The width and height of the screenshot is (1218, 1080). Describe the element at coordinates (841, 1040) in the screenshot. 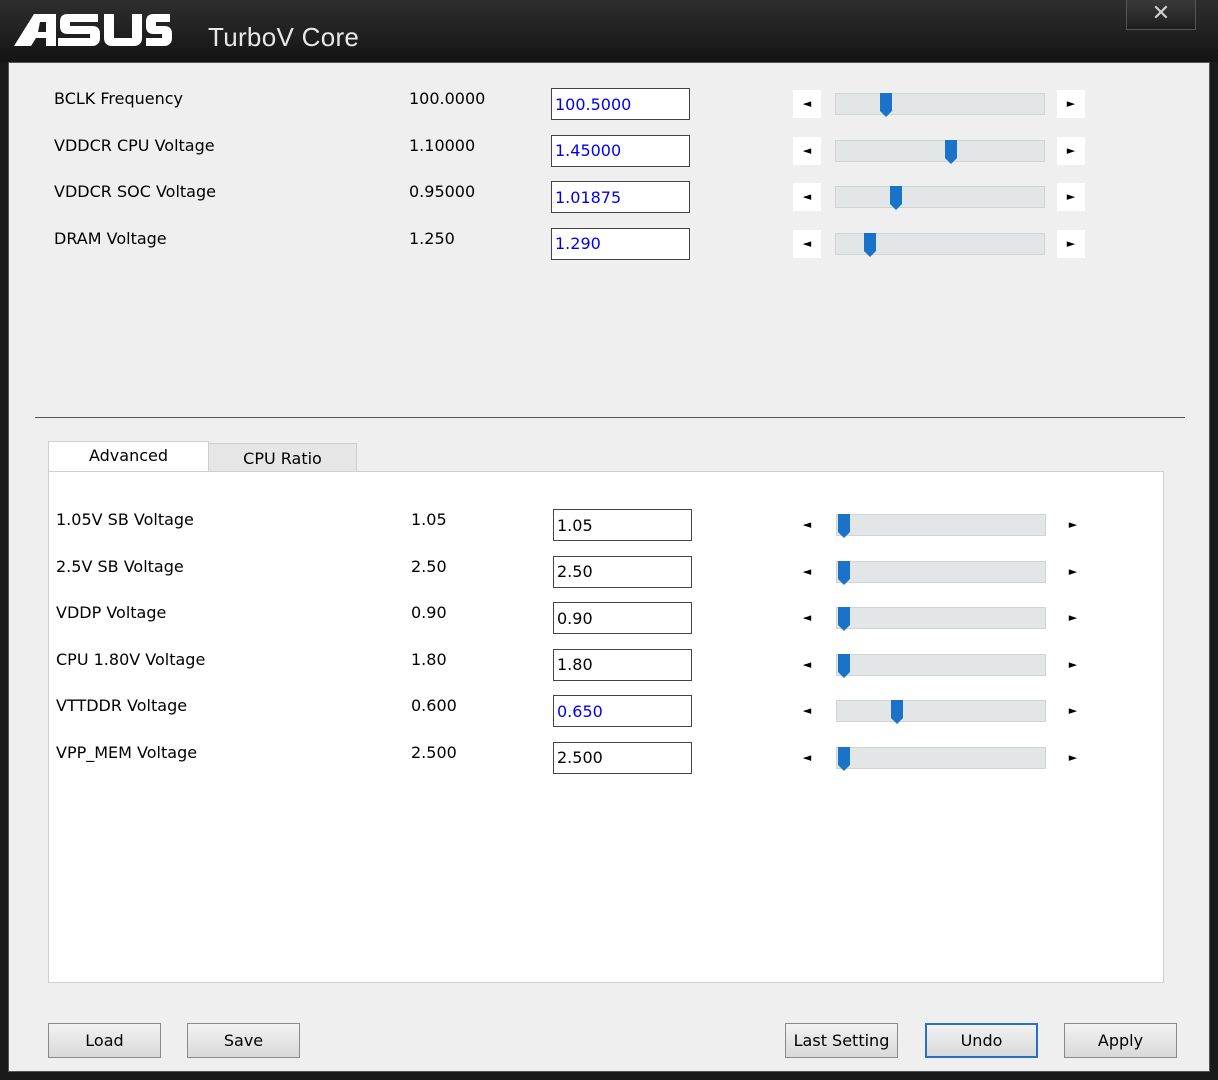

I see `last-setting-button: Last Setting` at that location.